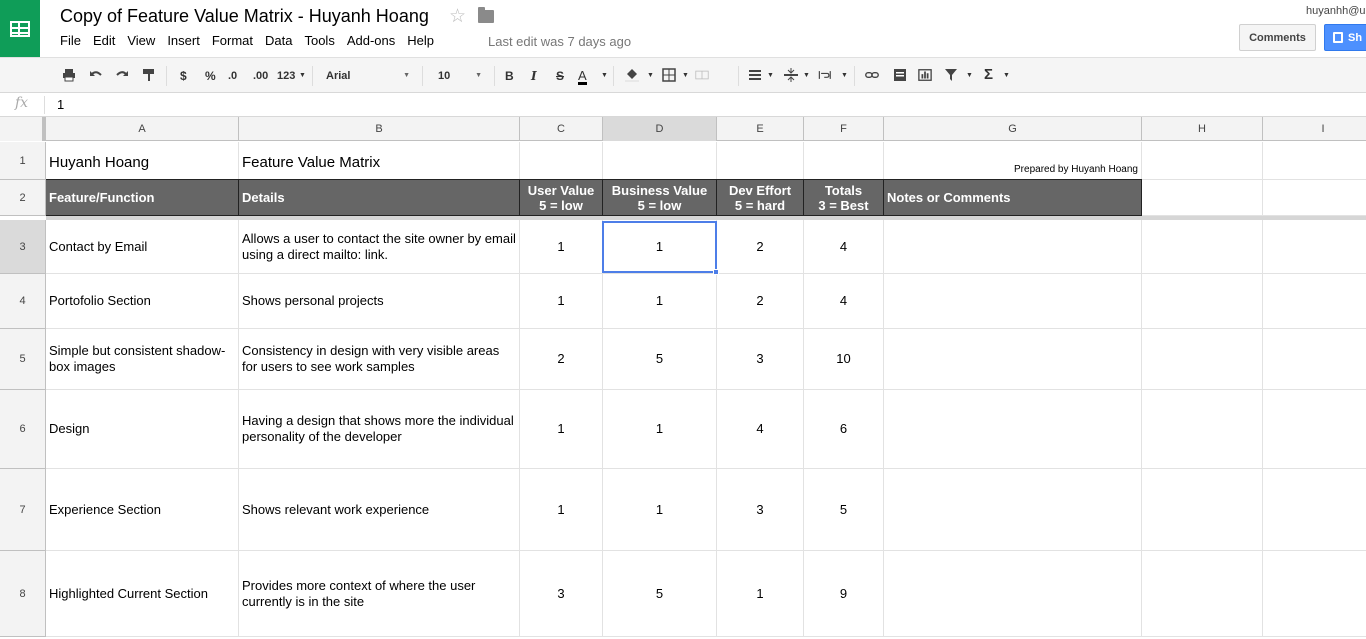 This screenshot has height=639, width=1366. Describe the element at coordinates (319, 40) in the screenshot. I see `menu-tools: Tools` at that location.